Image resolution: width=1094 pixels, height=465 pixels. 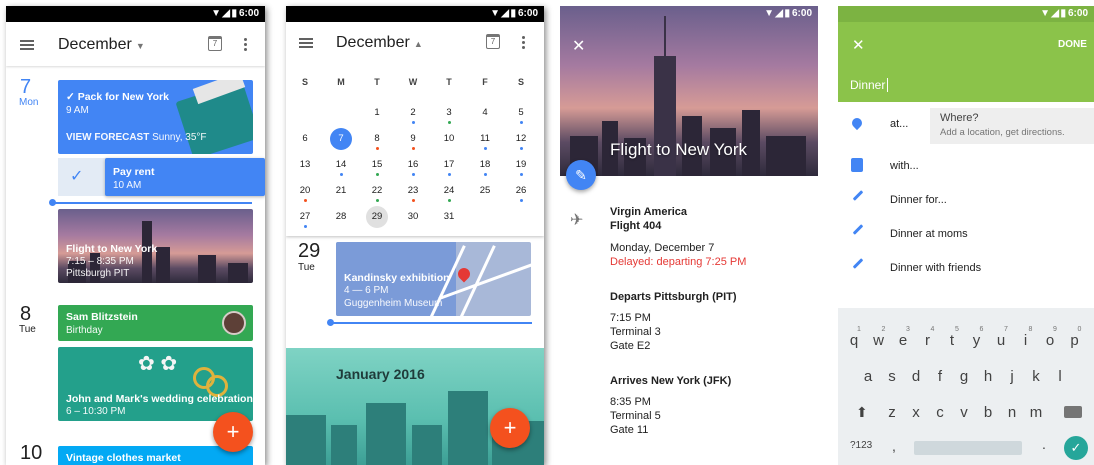 I want to click on event-title: Kandinsky exhibition, so click(x=397, y=278).